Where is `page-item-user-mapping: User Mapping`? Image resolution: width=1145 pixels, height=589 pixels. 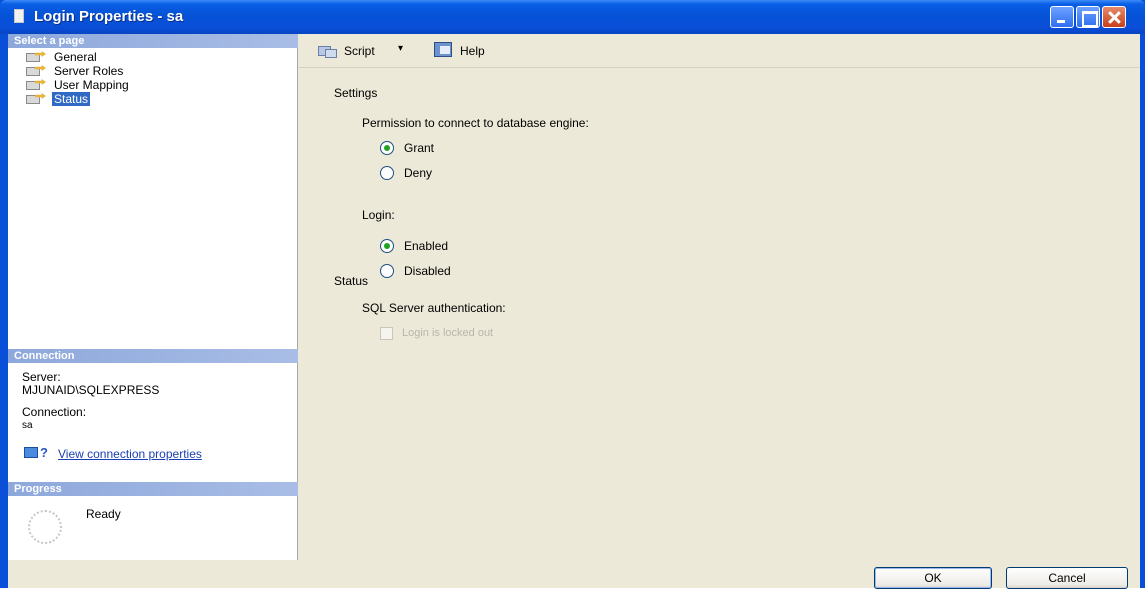
page-item-user-mapping: User Mapping is located at coordinates (74, 85).